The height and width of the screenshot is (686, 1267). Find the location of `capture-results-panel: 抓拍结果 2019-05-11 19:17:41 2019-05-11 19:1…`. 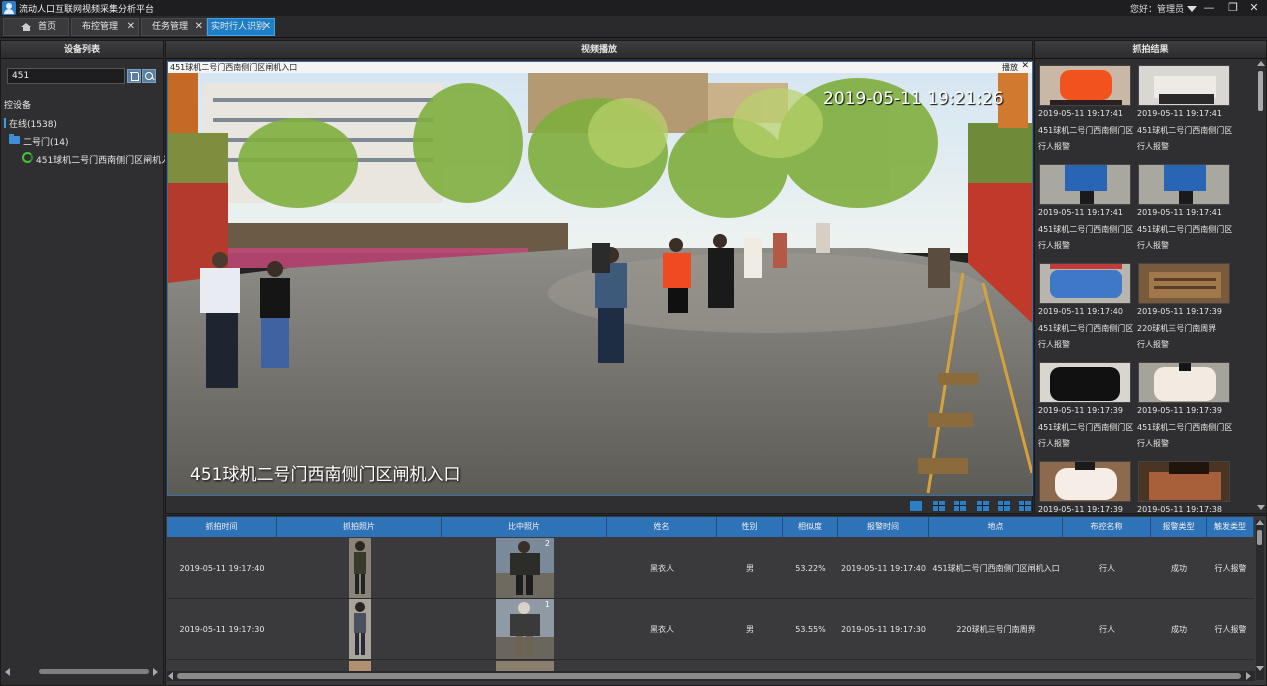

capture-results-panel: 抓拍结果 2019-05-11 19:17:41 2019-05-11 19:1… is located at coordinates (1150, 277).